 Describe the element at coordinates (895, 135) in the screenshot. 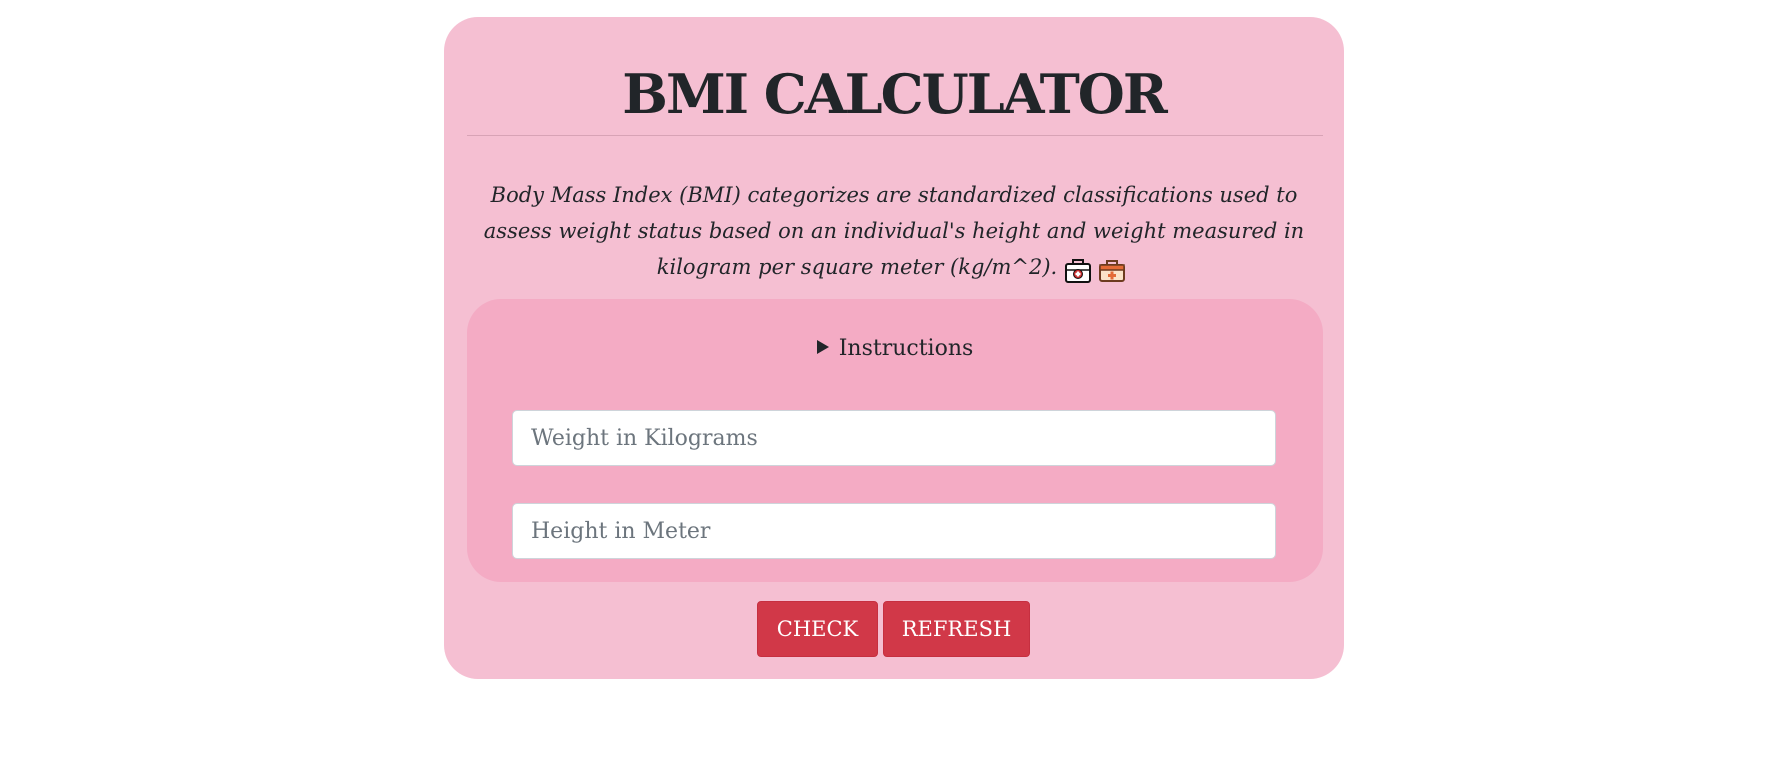

I see `title-divider` at that location.